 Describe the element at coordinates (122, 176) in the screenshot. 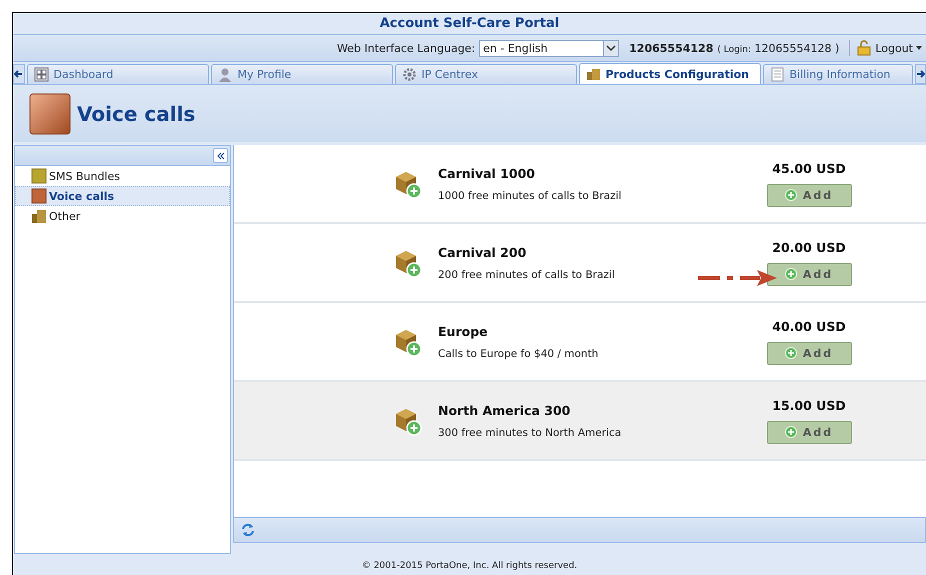

I see `sidebar-item: SMS Bundles` at that location.